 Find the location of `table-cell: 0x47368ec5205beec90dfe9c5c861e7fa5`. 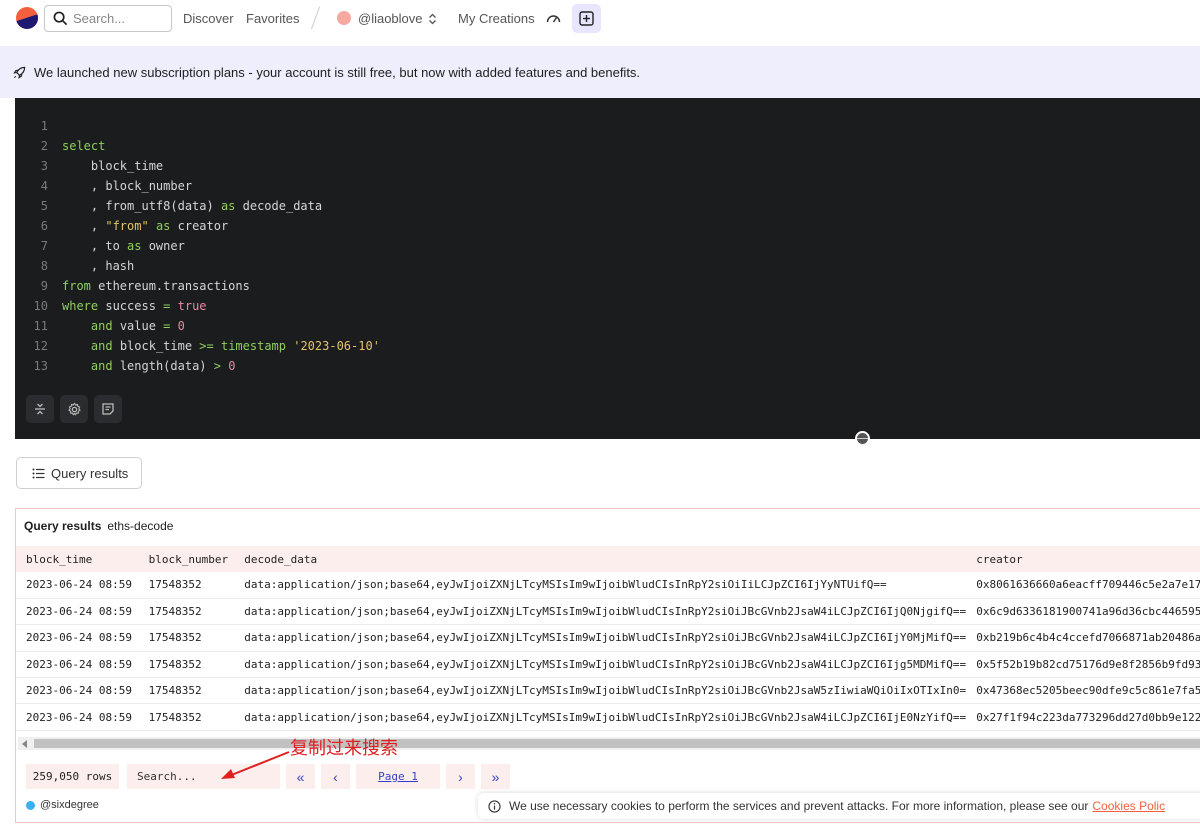

table-cell: 0x47368ec5205beec90dfe9c5c861e7fa5 is located at coordinates (1083, 691).